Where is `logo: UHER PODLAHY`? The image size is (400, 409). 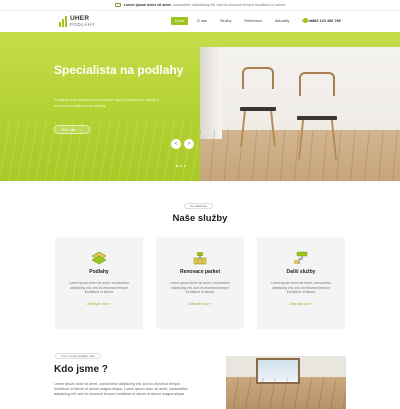 logo: UHER PODLAHY is located at coordinates (77, 22).